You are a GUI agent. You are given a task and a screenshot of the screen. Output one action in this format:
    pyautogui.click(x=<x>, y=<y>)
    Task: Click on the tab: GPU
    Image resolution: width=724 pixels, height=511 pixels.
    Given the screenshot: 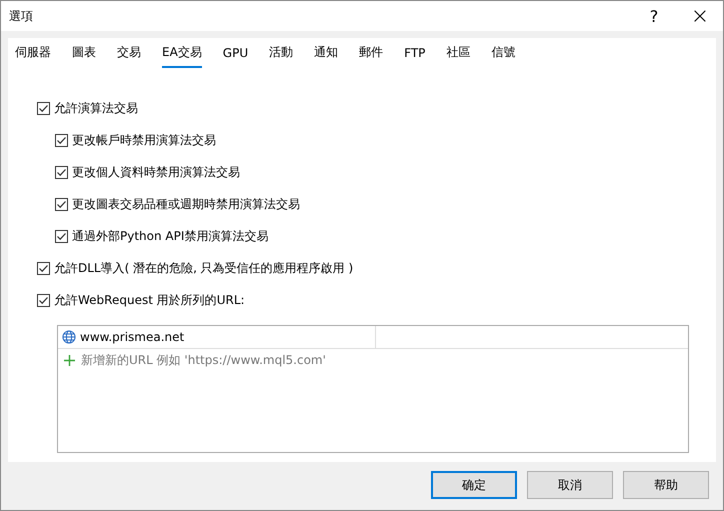 What is the action you would take?
    pyautogui.click(x=235, y=55)
    